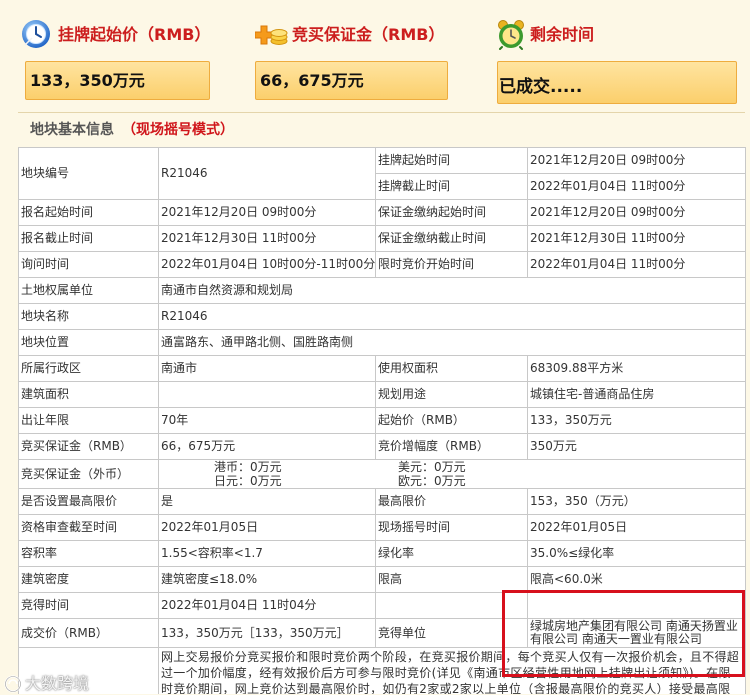  What do you see at coordinates (623, 633) in the screenshot?
I see `highlight-annotation-box` at bounding box center [623, 633].